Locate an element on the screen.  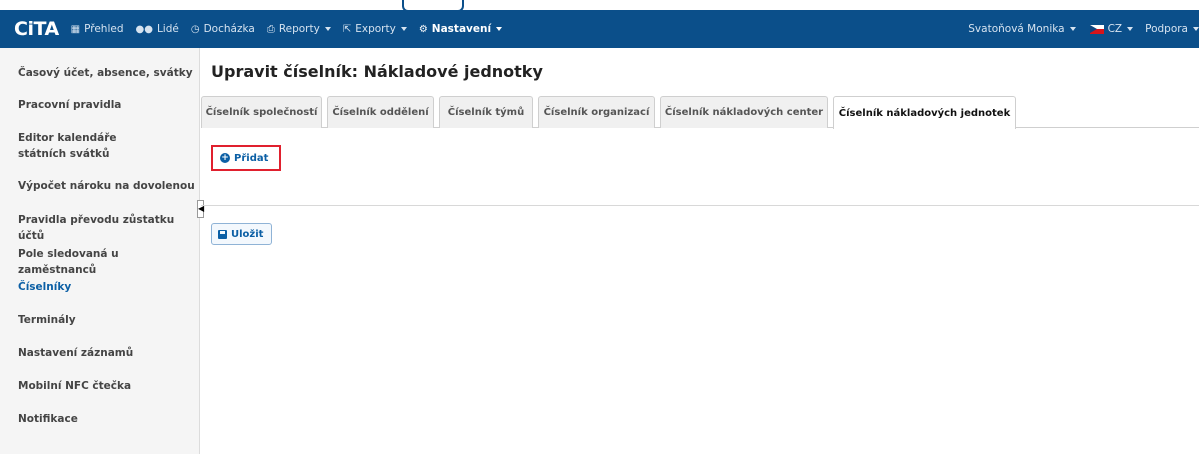
sidebar-item-nastaveni-zaznamu: Nastavení záznamů is located at coordinates (107, 353).